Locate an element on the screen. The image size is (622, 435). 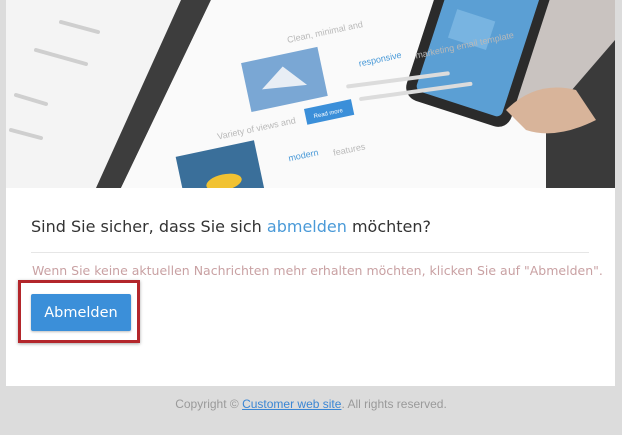
question-text-end: möchten? is located at coordinates (389, 226).